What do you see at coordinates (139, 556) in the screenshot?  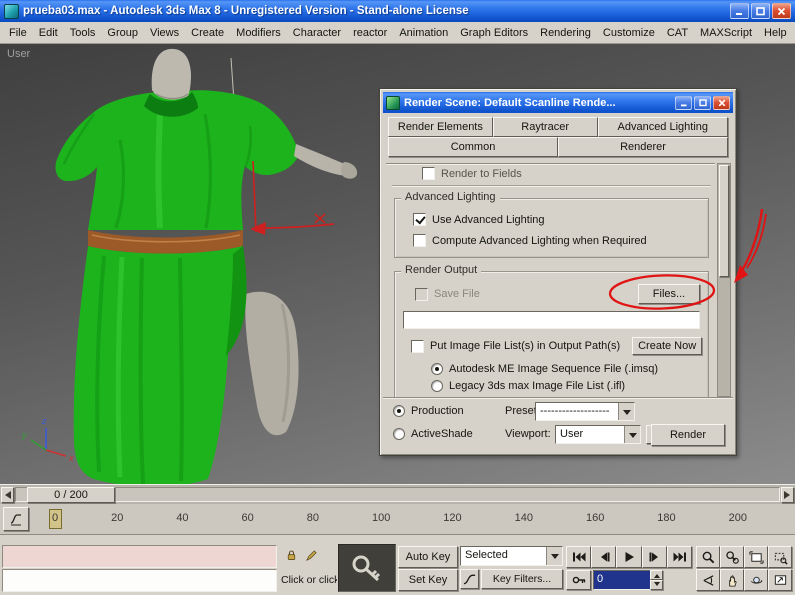 I see `macro-recorder-box` at bounding box center [139, 556].